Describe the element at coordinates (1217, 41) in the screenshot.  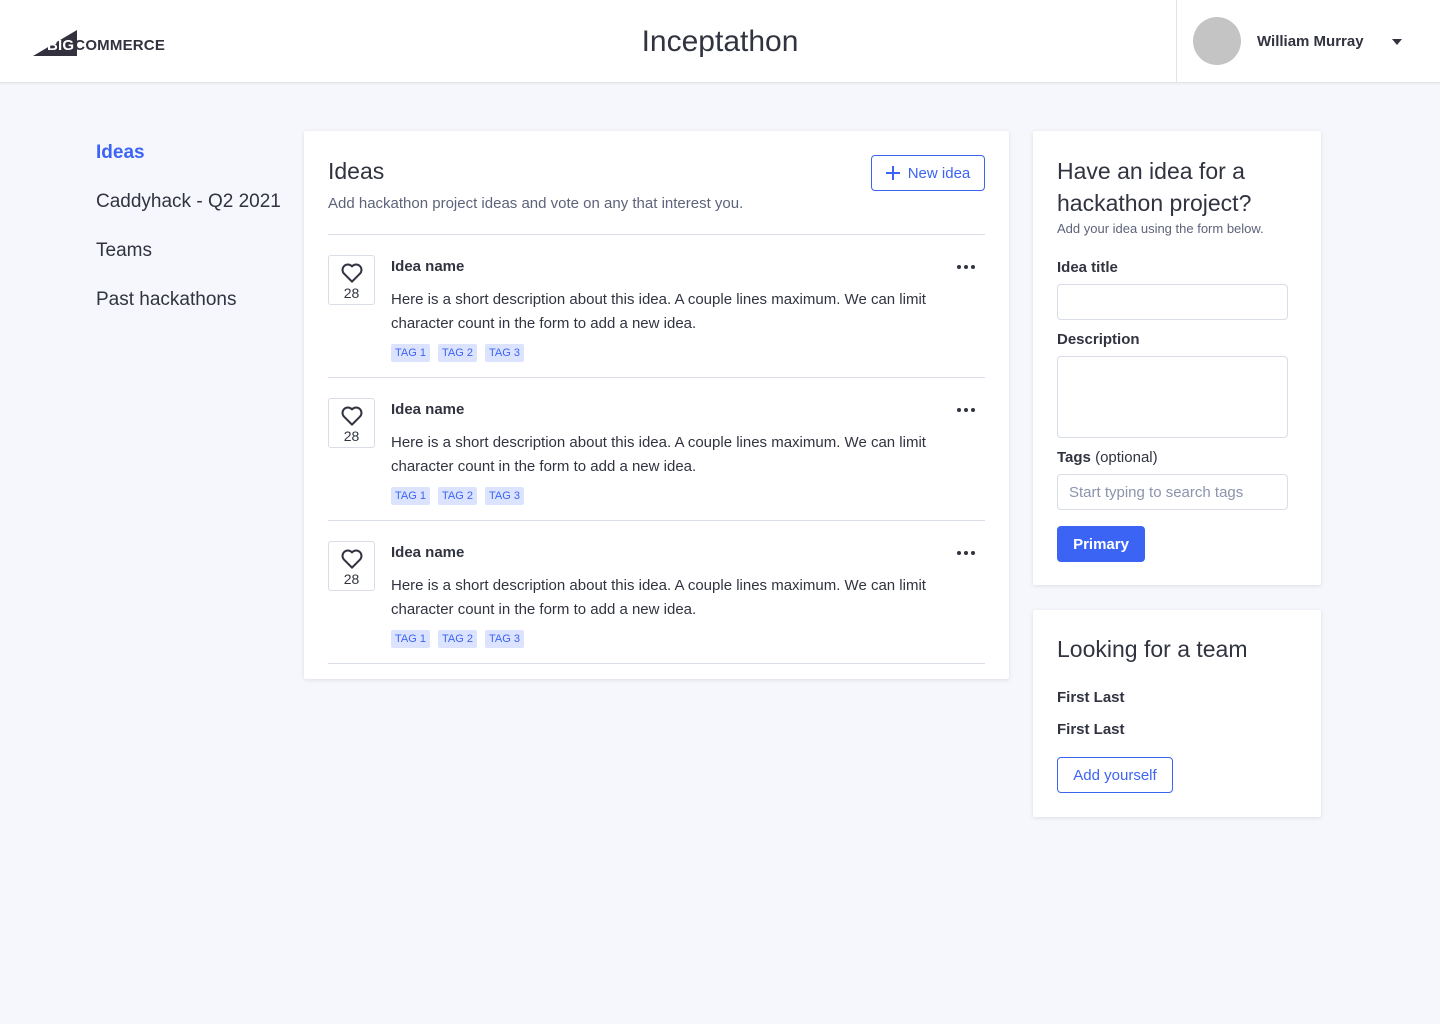
I see `avatar` at that location.